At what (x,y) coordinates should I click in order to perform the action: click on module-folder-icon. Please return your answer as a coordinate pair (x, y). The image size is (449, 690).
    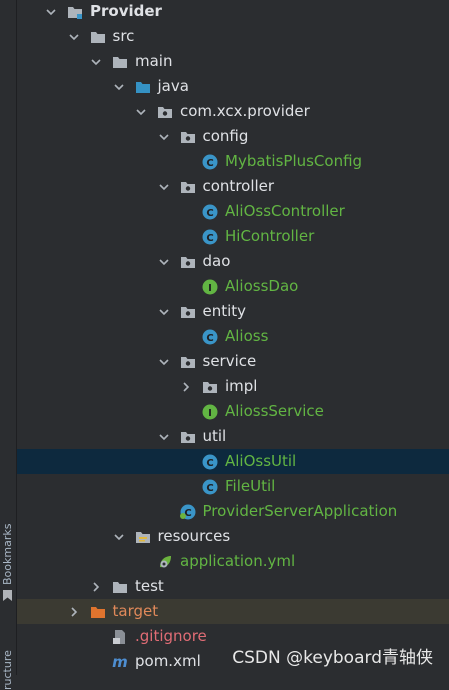
    Looking at the image, I should click on (75, 13).